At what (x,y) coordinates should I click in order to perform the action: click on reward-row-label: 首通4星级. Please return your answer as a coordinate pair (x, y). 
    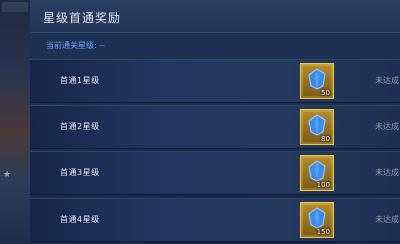
    Looking at the image, I should click on (80, 219).